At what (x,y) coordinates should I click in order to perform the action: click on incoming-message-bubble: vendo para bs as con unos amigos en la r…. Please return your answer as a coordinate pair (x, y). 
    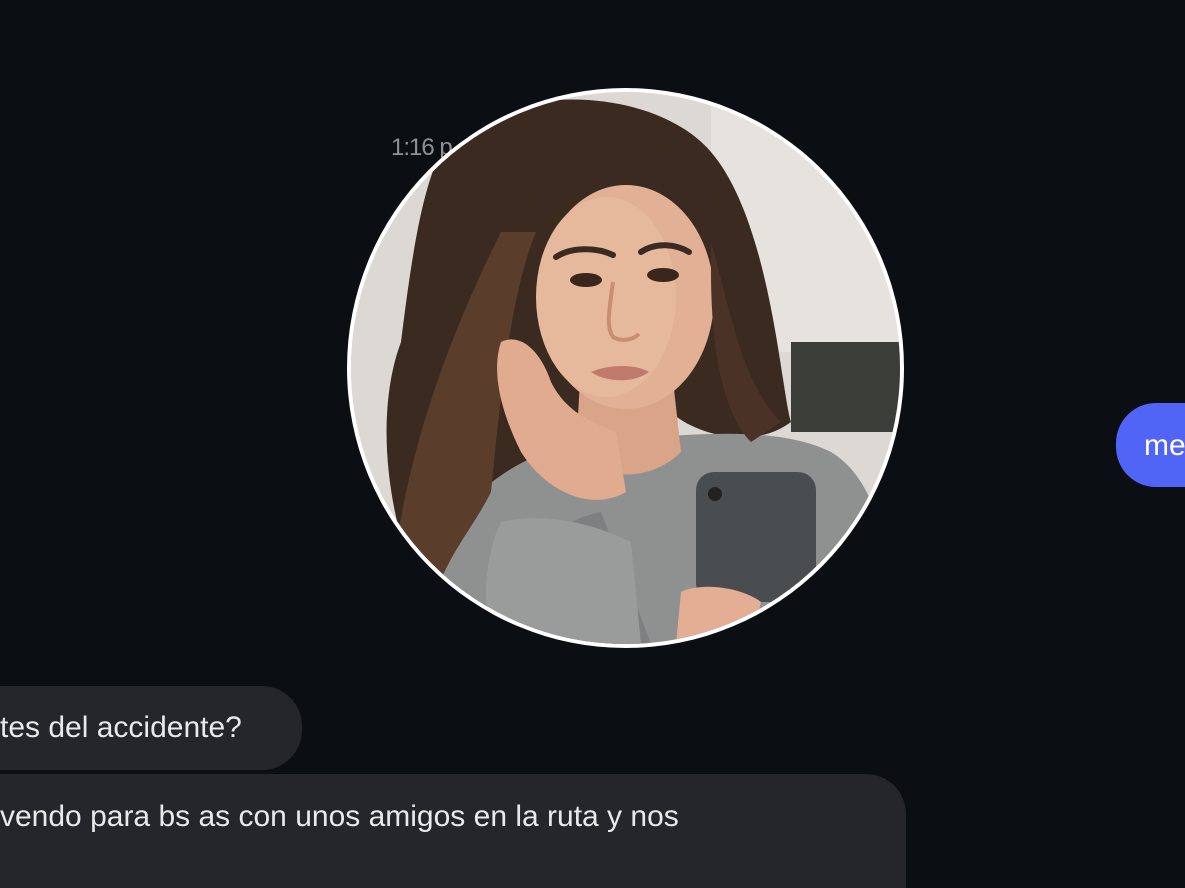
    Looking at the image, I should click on (453, 831).